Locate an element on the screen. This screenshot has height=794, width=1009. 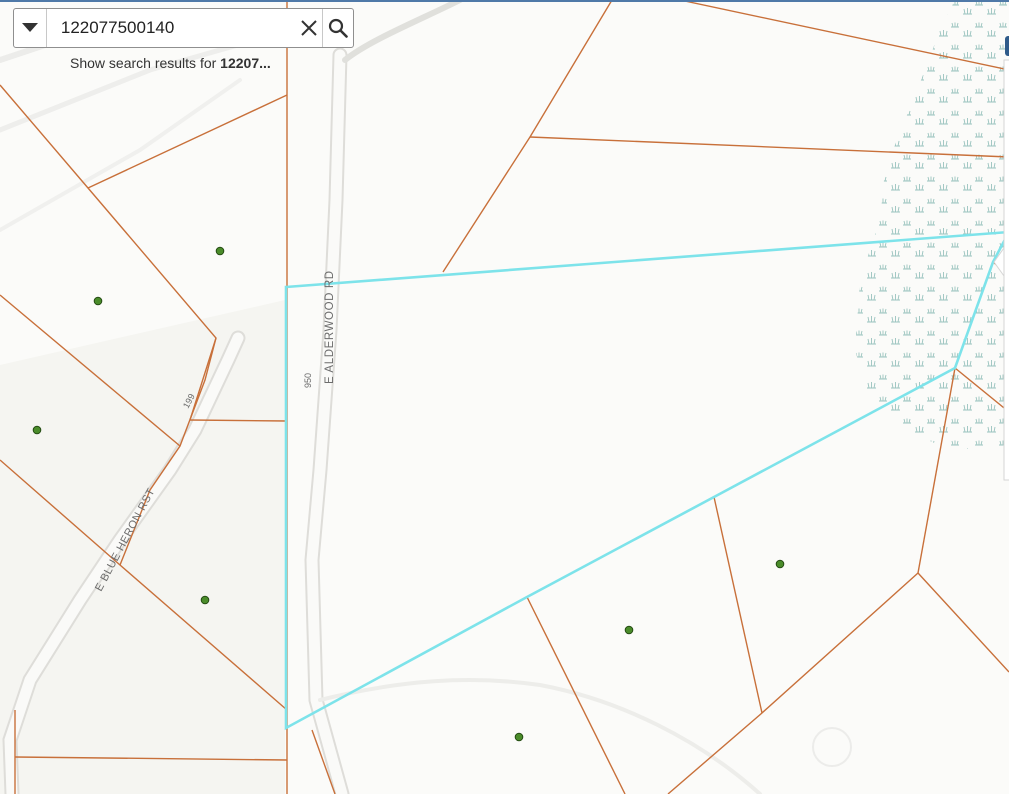
search-button is located at coordinates (337, 28).